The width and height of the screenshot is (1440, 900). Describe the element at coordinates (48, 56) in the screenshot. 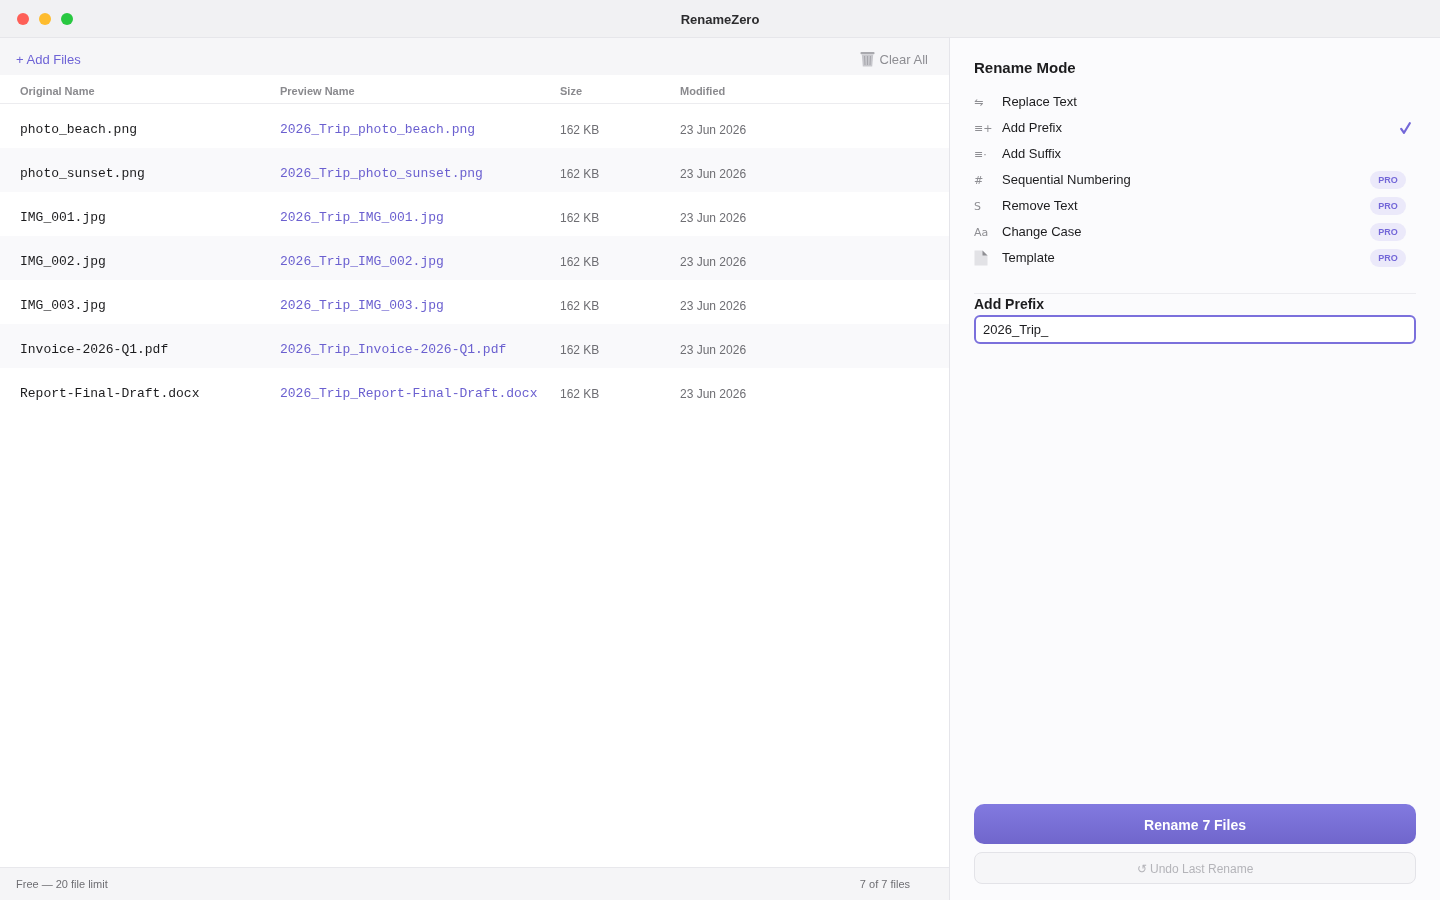

I see `add-files-button: + Add Files` at that location.